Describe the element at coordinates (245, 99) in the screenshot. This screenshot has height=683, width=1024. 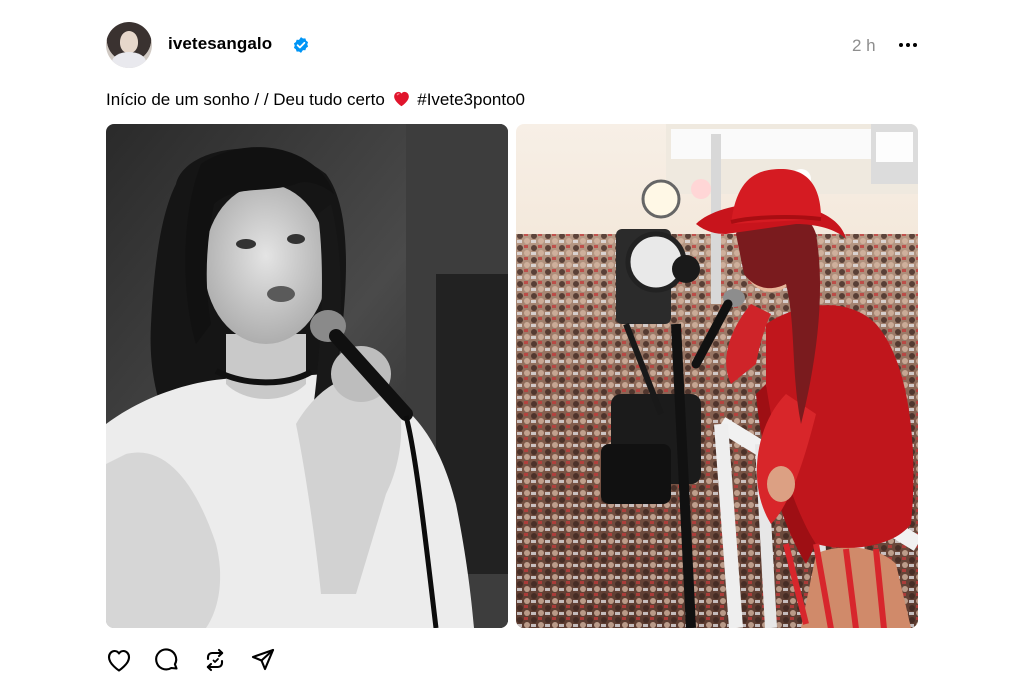
I see `caption-text: Início de um sonho / / Deu tudo certo` at that location.